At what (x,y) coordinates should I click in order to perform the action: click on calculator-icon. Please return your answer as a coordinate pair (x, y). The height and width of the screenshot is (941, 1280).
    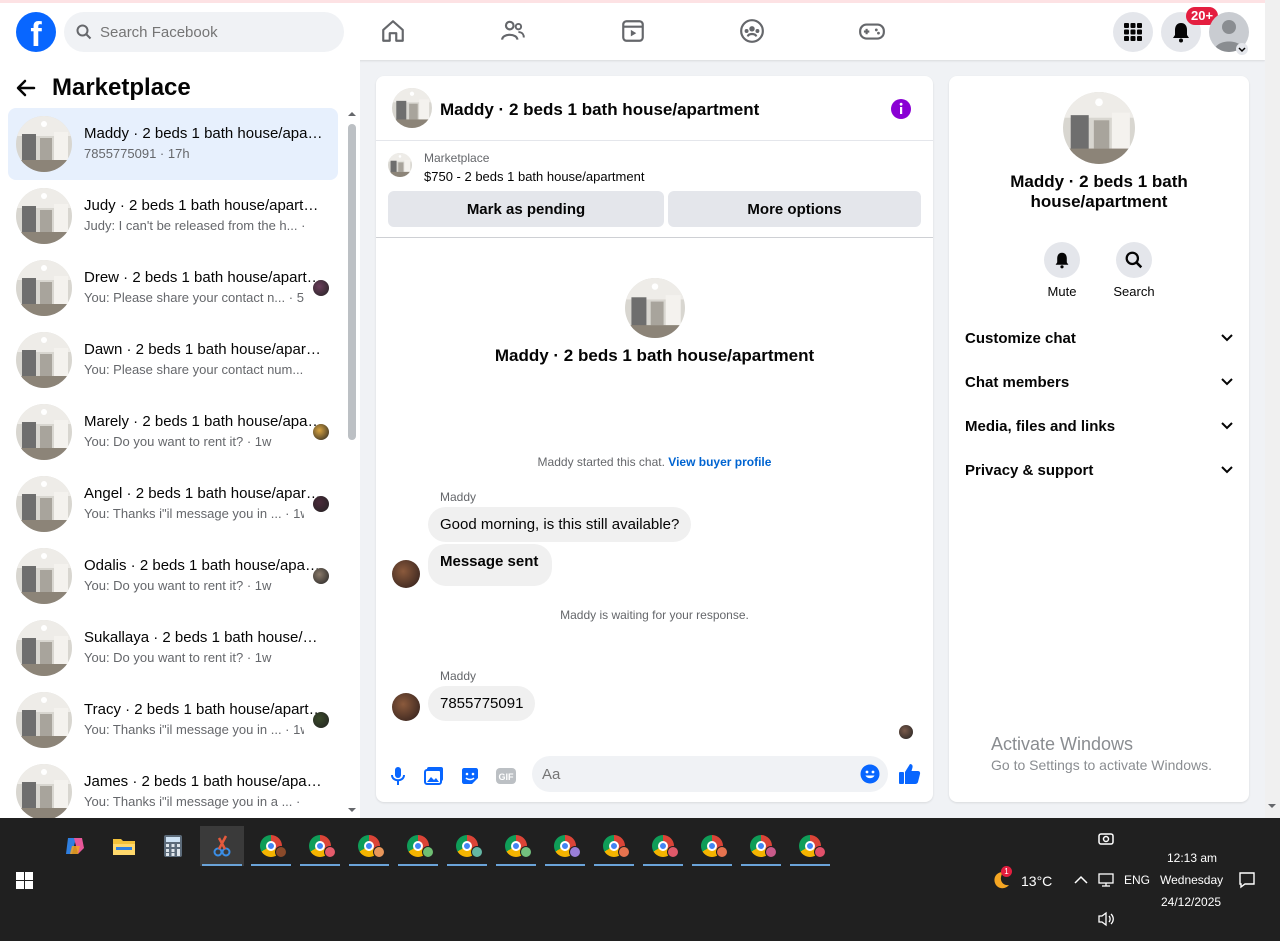
    Looking at the image, I should click on (173, 846).